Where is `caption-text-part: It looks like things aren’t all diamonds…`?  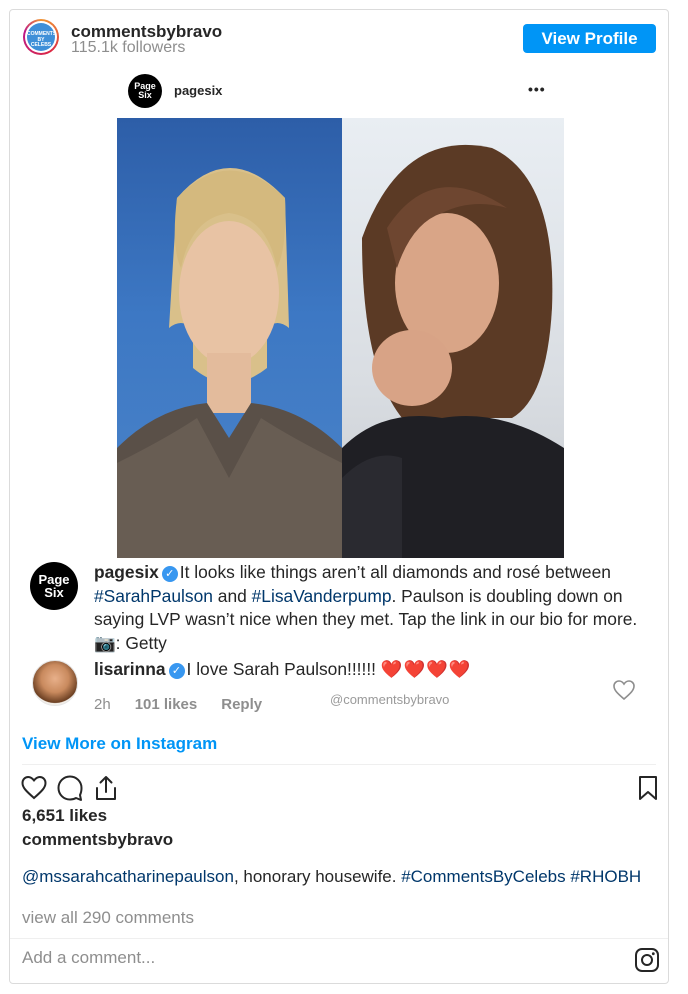
caption-text-part: It looks like things aren’t all diamonds… is located at coordinates (395, 572).